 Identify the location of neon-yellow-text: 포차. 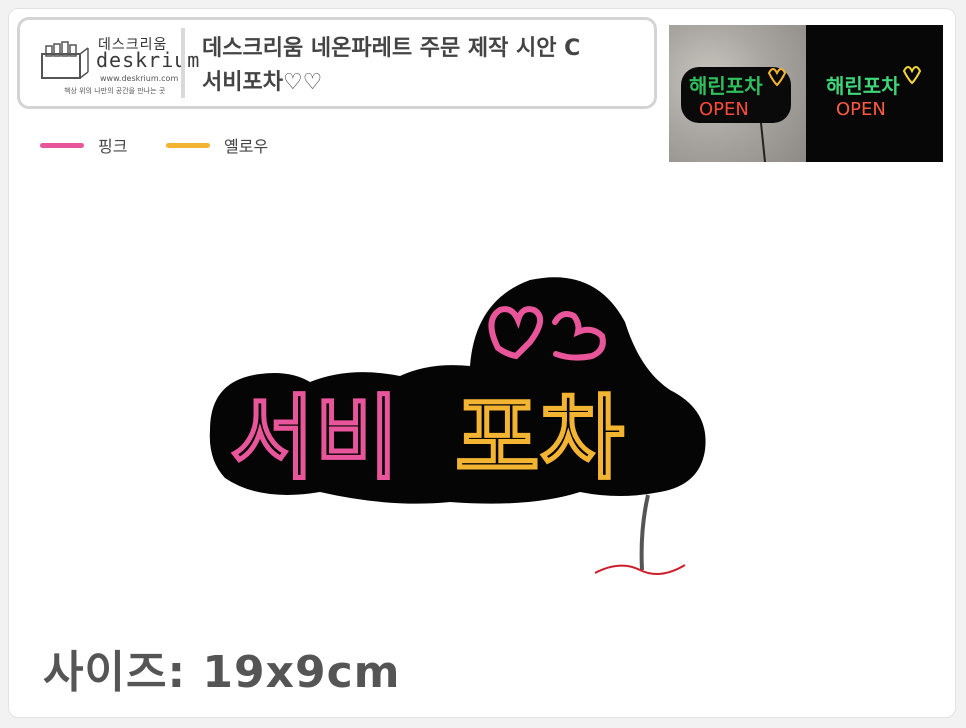
(539, 438).